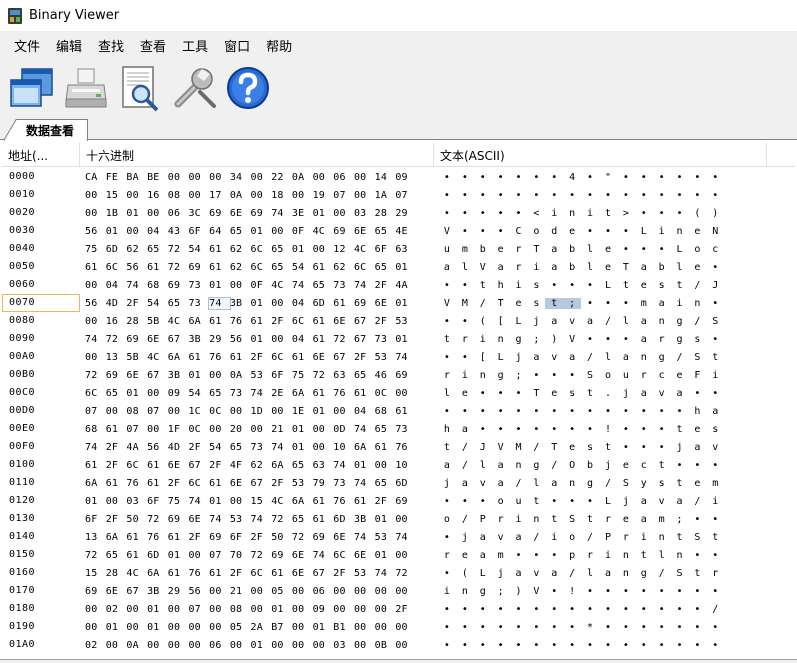 This screenshot has width=797, height=663. What do you see at coordinates (405, 177) in the screenshot?
I see `hex-byte: 09` at bounding box center [405, 177].